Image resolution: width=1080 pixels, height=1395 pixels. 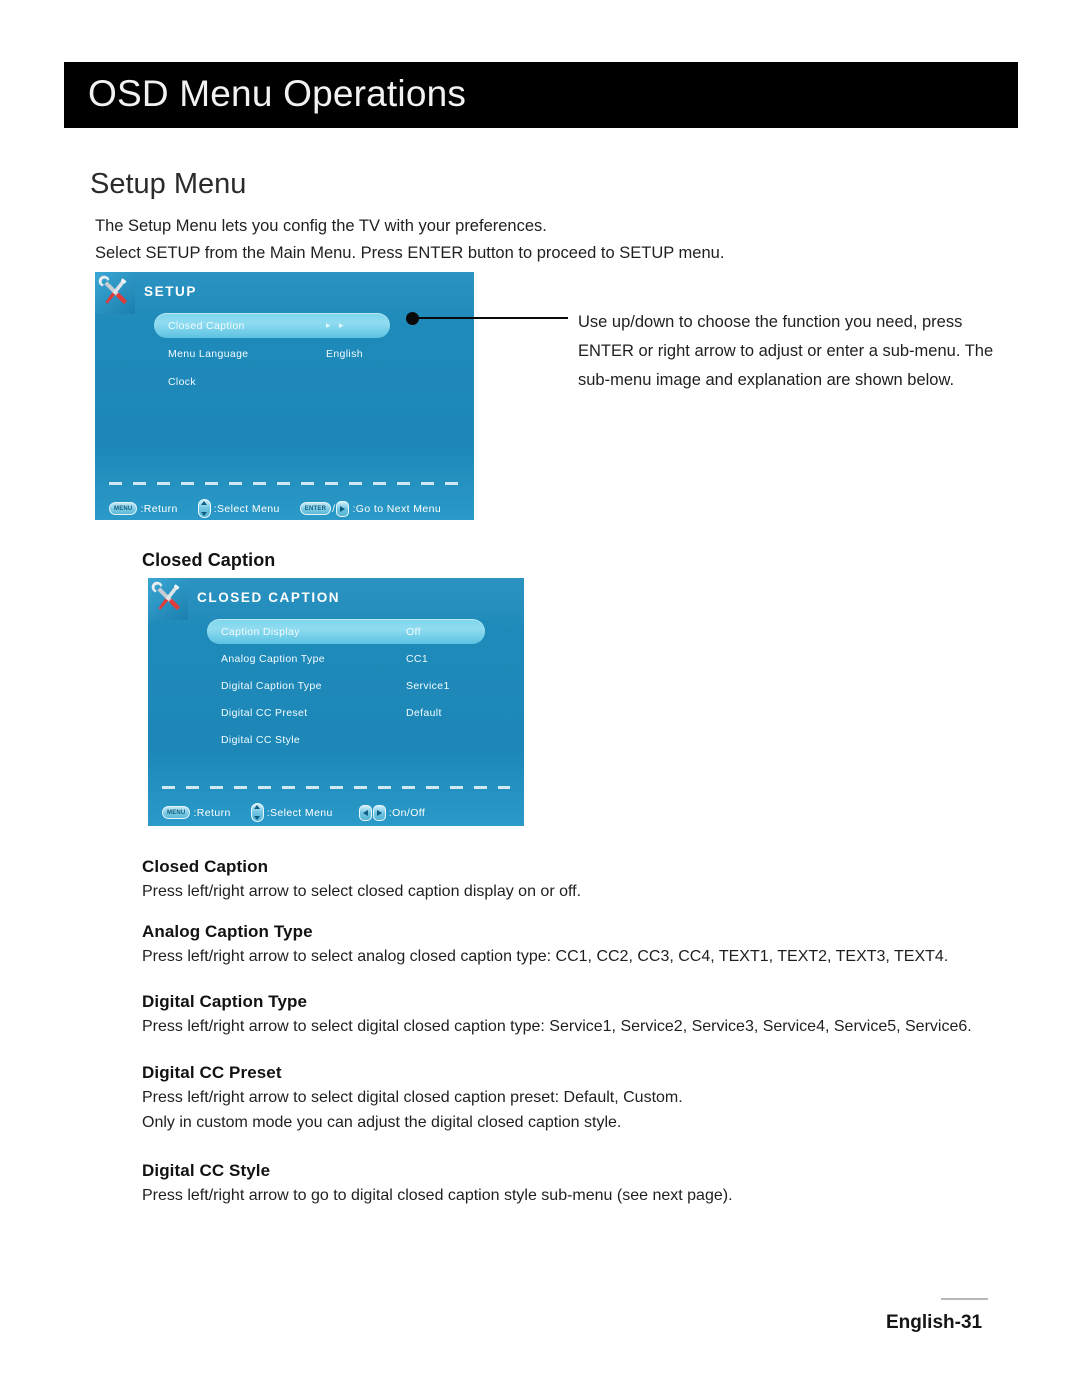 What do you see at coordinates (206, 325) in the screenshot?
I see `setup-row-label: Closed Caption` at bounding box center [206, 325].